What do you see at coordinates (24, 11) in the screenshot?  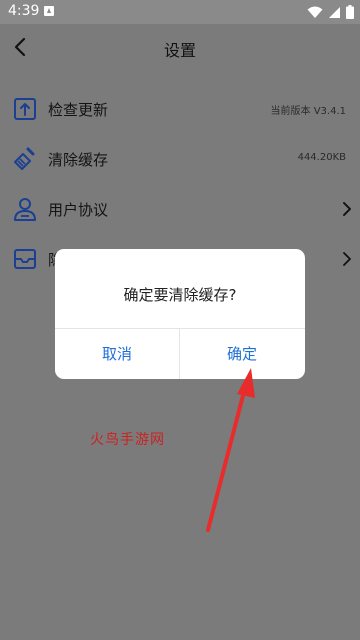 I see `status-time: 4:39` at bounding box center [24, 11].